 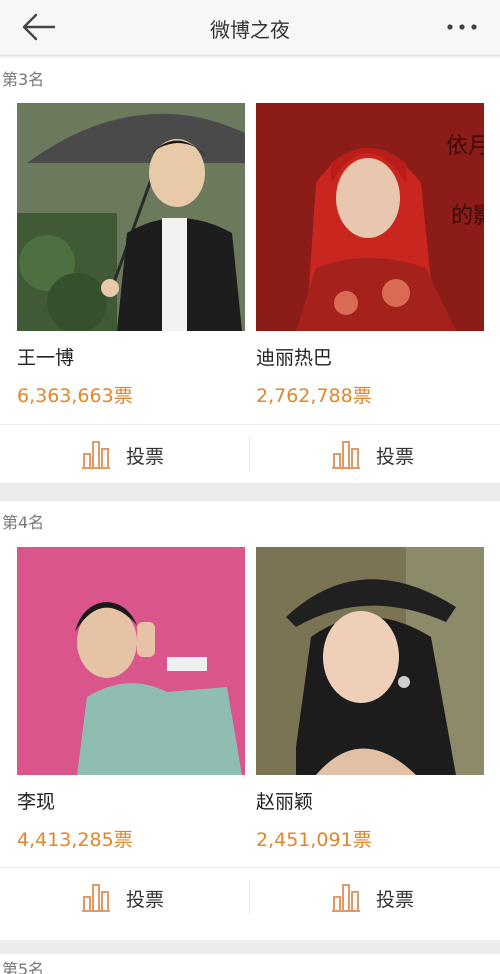 I want to click on black-cap-photo, so click(x=370, y=661).